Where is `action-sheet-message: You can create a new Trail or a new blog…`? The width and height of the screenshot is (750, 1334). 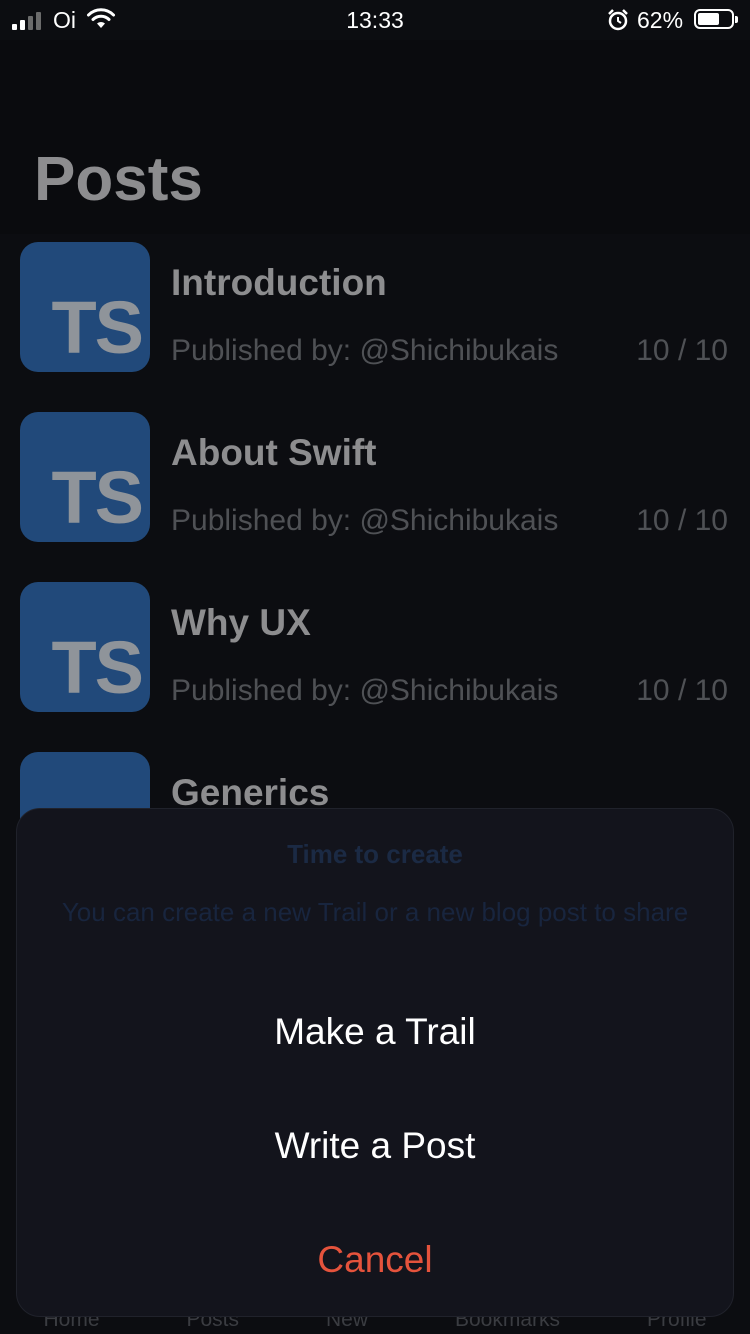
action-sheet-message: You can create a new Trail or a new blog… is located at coordinates (375, 912).